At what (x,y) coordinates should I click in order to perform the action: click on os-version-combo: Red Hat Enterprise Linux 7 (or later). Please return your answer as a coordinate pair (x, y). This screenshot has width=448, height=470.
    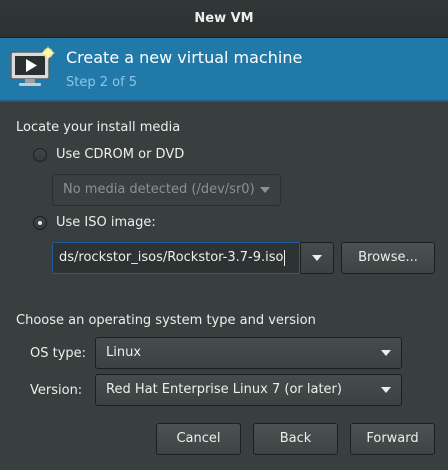
    Looking at the image, I should click on (248, 390).